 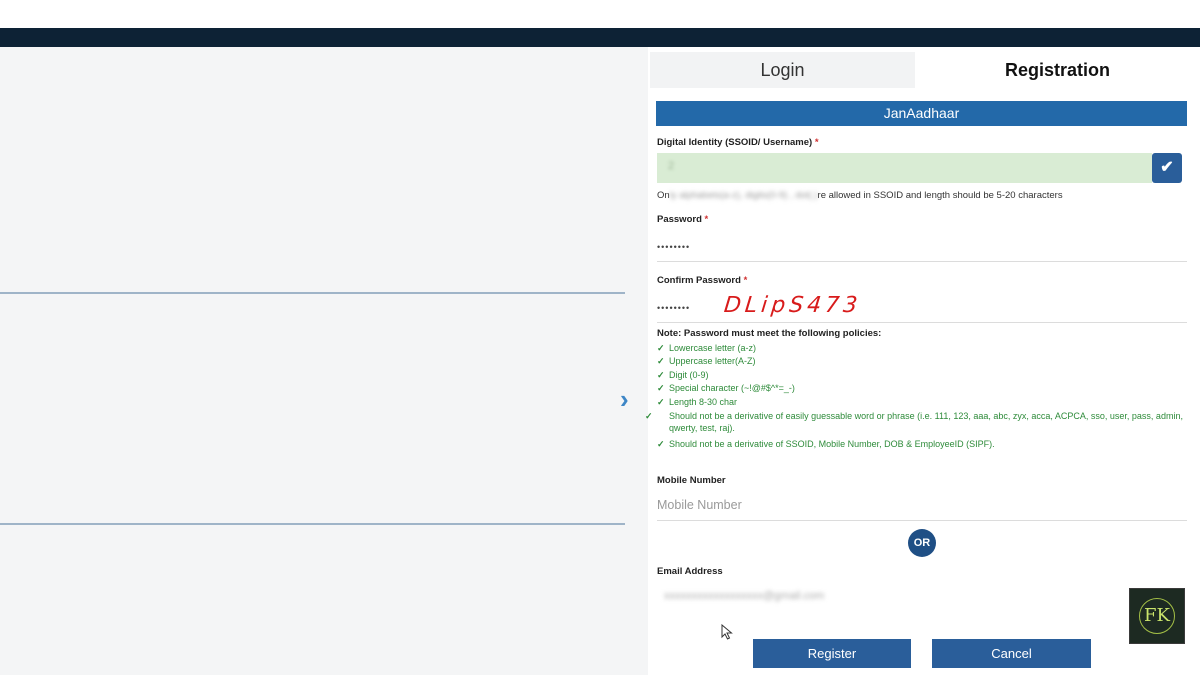 I want to click on handwritten-annotation: DLipS473, so click(x=792, y=305).